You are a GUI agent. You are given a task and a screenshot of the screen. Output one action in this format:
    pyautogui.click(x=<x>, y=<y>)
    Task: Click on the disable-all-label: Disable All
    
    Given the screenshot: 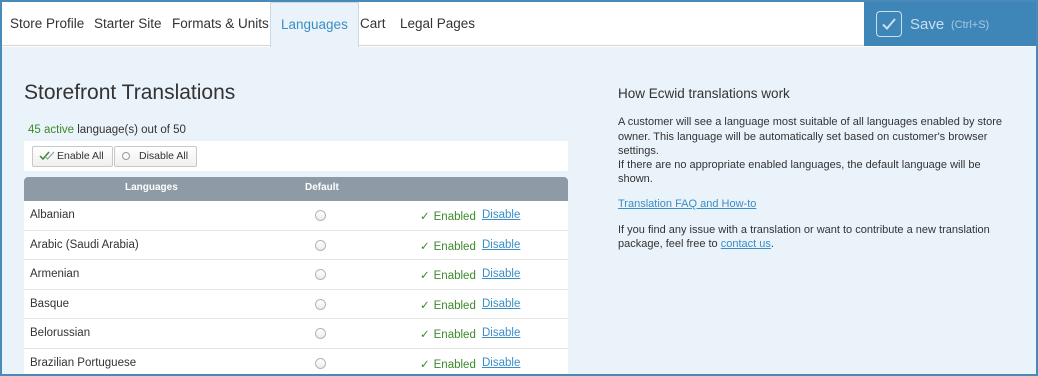 What is the action you would take?
    pyautogui.click(x=164, y=156)
    